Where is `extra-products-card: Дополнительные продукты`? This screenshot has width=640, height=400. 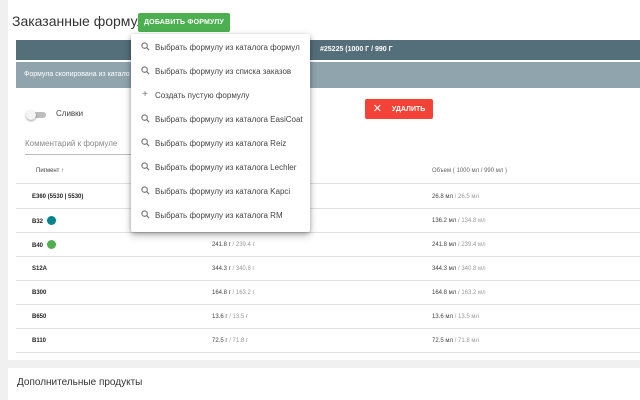 extra-products-card: Дополнительные продукты is located at coordinates (324, 384).